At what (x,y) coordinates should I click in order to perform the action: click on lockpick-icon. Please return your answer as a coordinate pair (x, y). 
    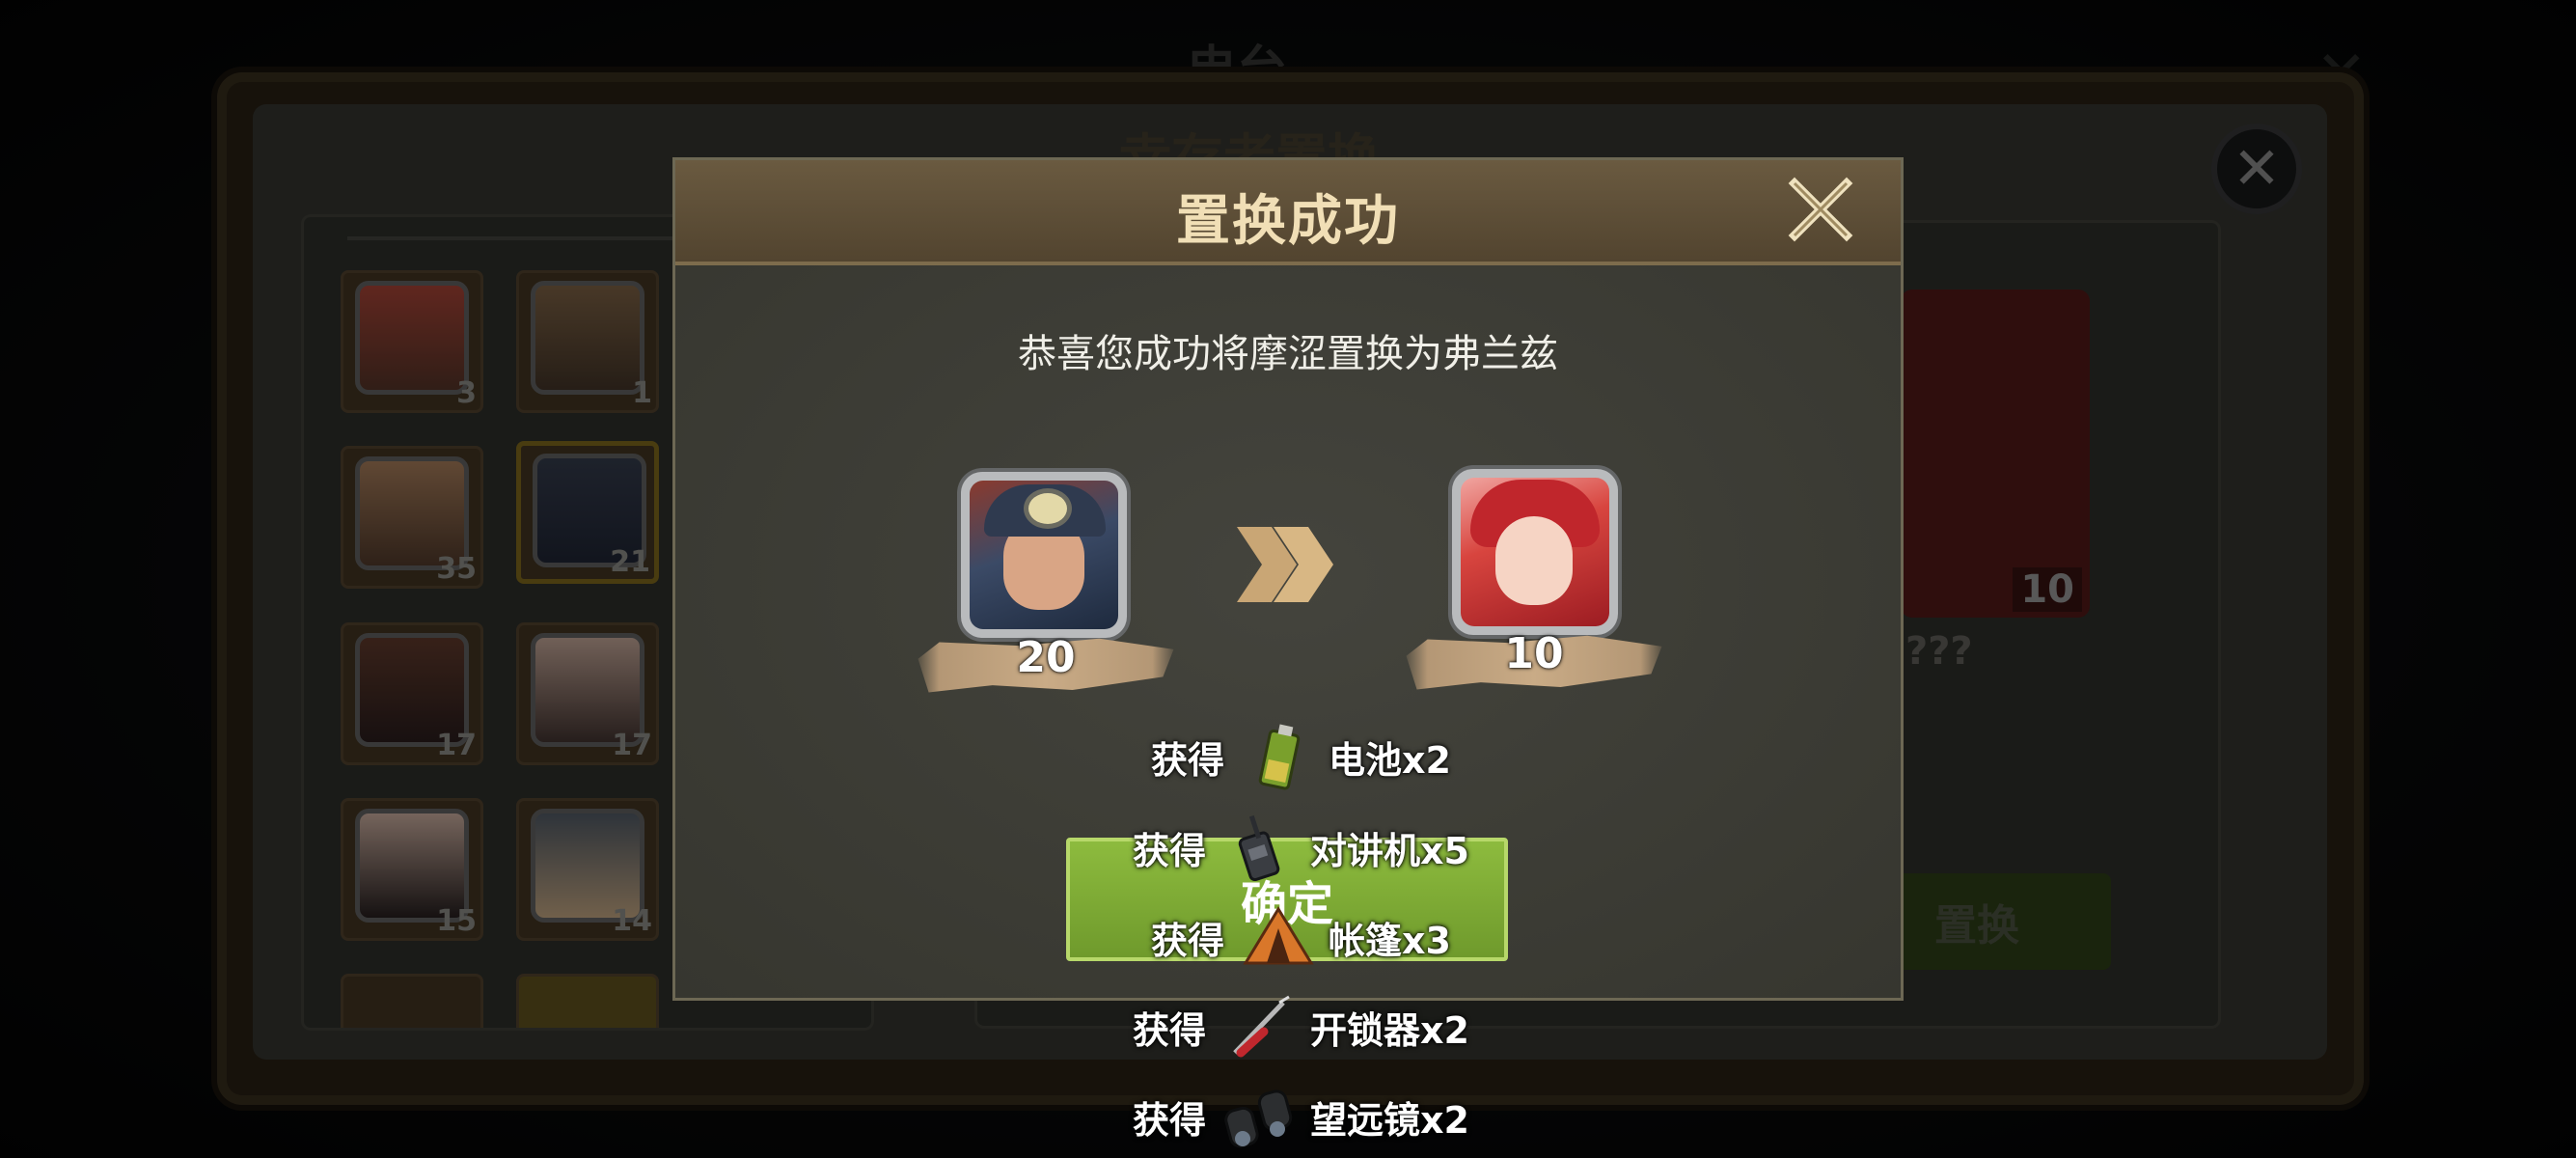
    Looking at the image, I should click on (1261, 1026).